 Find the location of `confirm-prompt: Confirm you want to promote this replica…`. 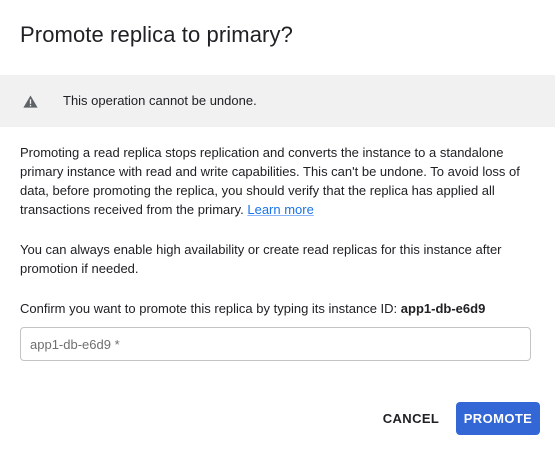

confirm-prompt: Confirm you want to promote this replica… is located at coordinates (209, 308).